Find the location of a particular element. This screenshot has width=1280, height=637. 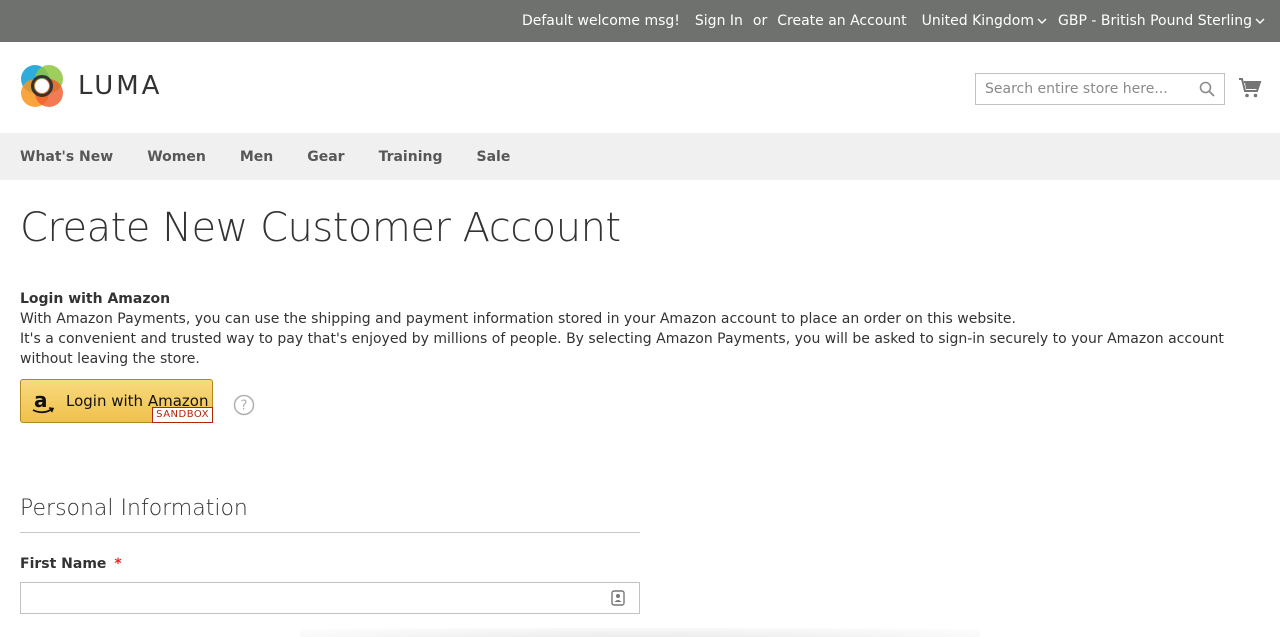

search-box is located at coordinates (1100, 89).